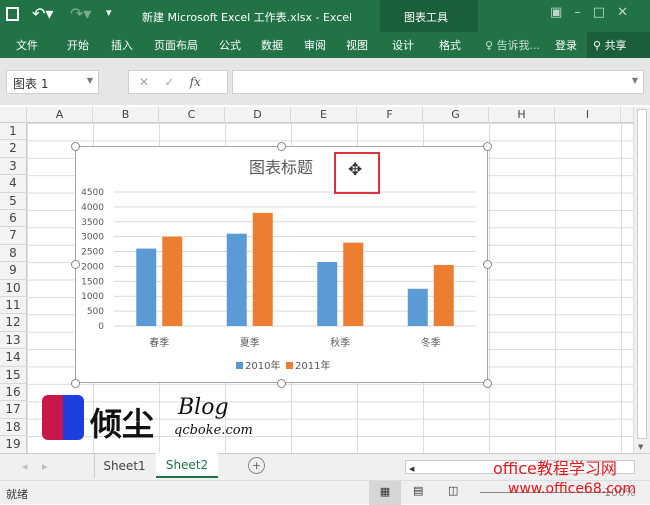 This screenshot has height=505, width=650. What do you see at coordinates (75, 146) in the screenshot?
I see `resize-handle-tl` at bounding box center [75, 146].